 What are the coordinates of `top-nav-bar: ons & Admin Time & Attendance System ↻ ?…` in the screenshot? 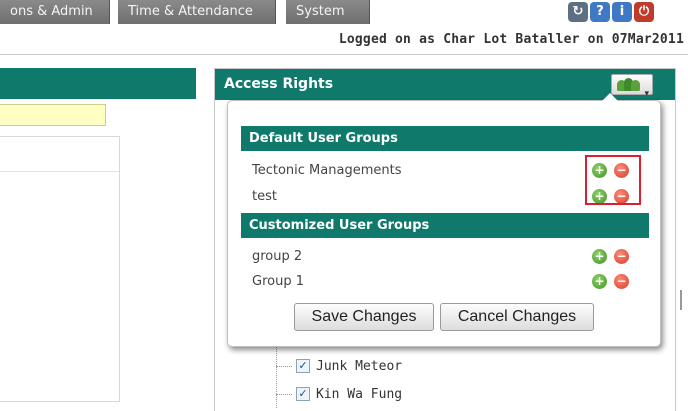 It's located at (344, 12).